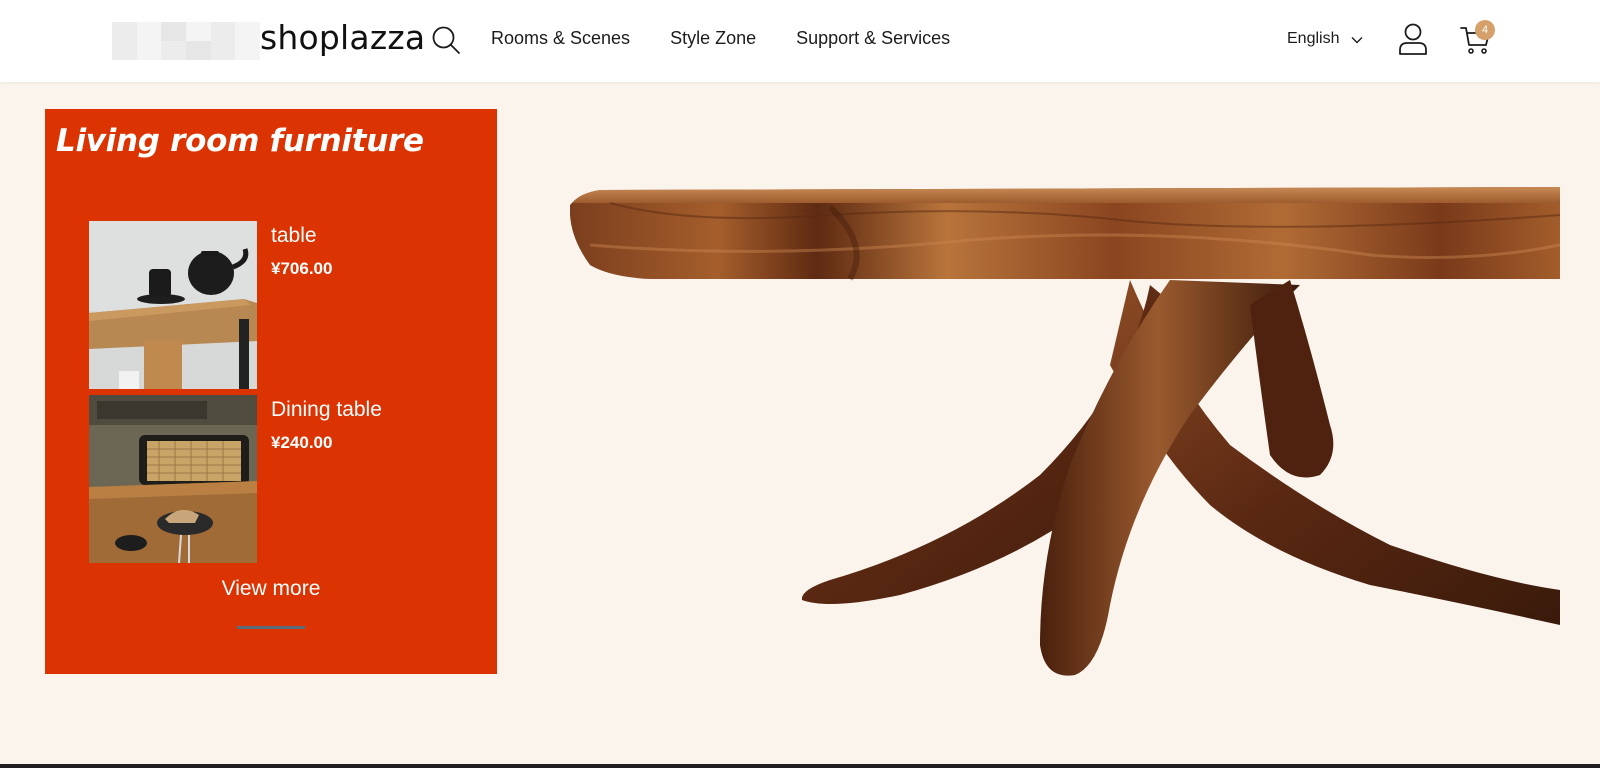 The width and height of the screenshot is (1600, 768). I want to click on nav-item-support-services: Support & Services, so click(873, 38).